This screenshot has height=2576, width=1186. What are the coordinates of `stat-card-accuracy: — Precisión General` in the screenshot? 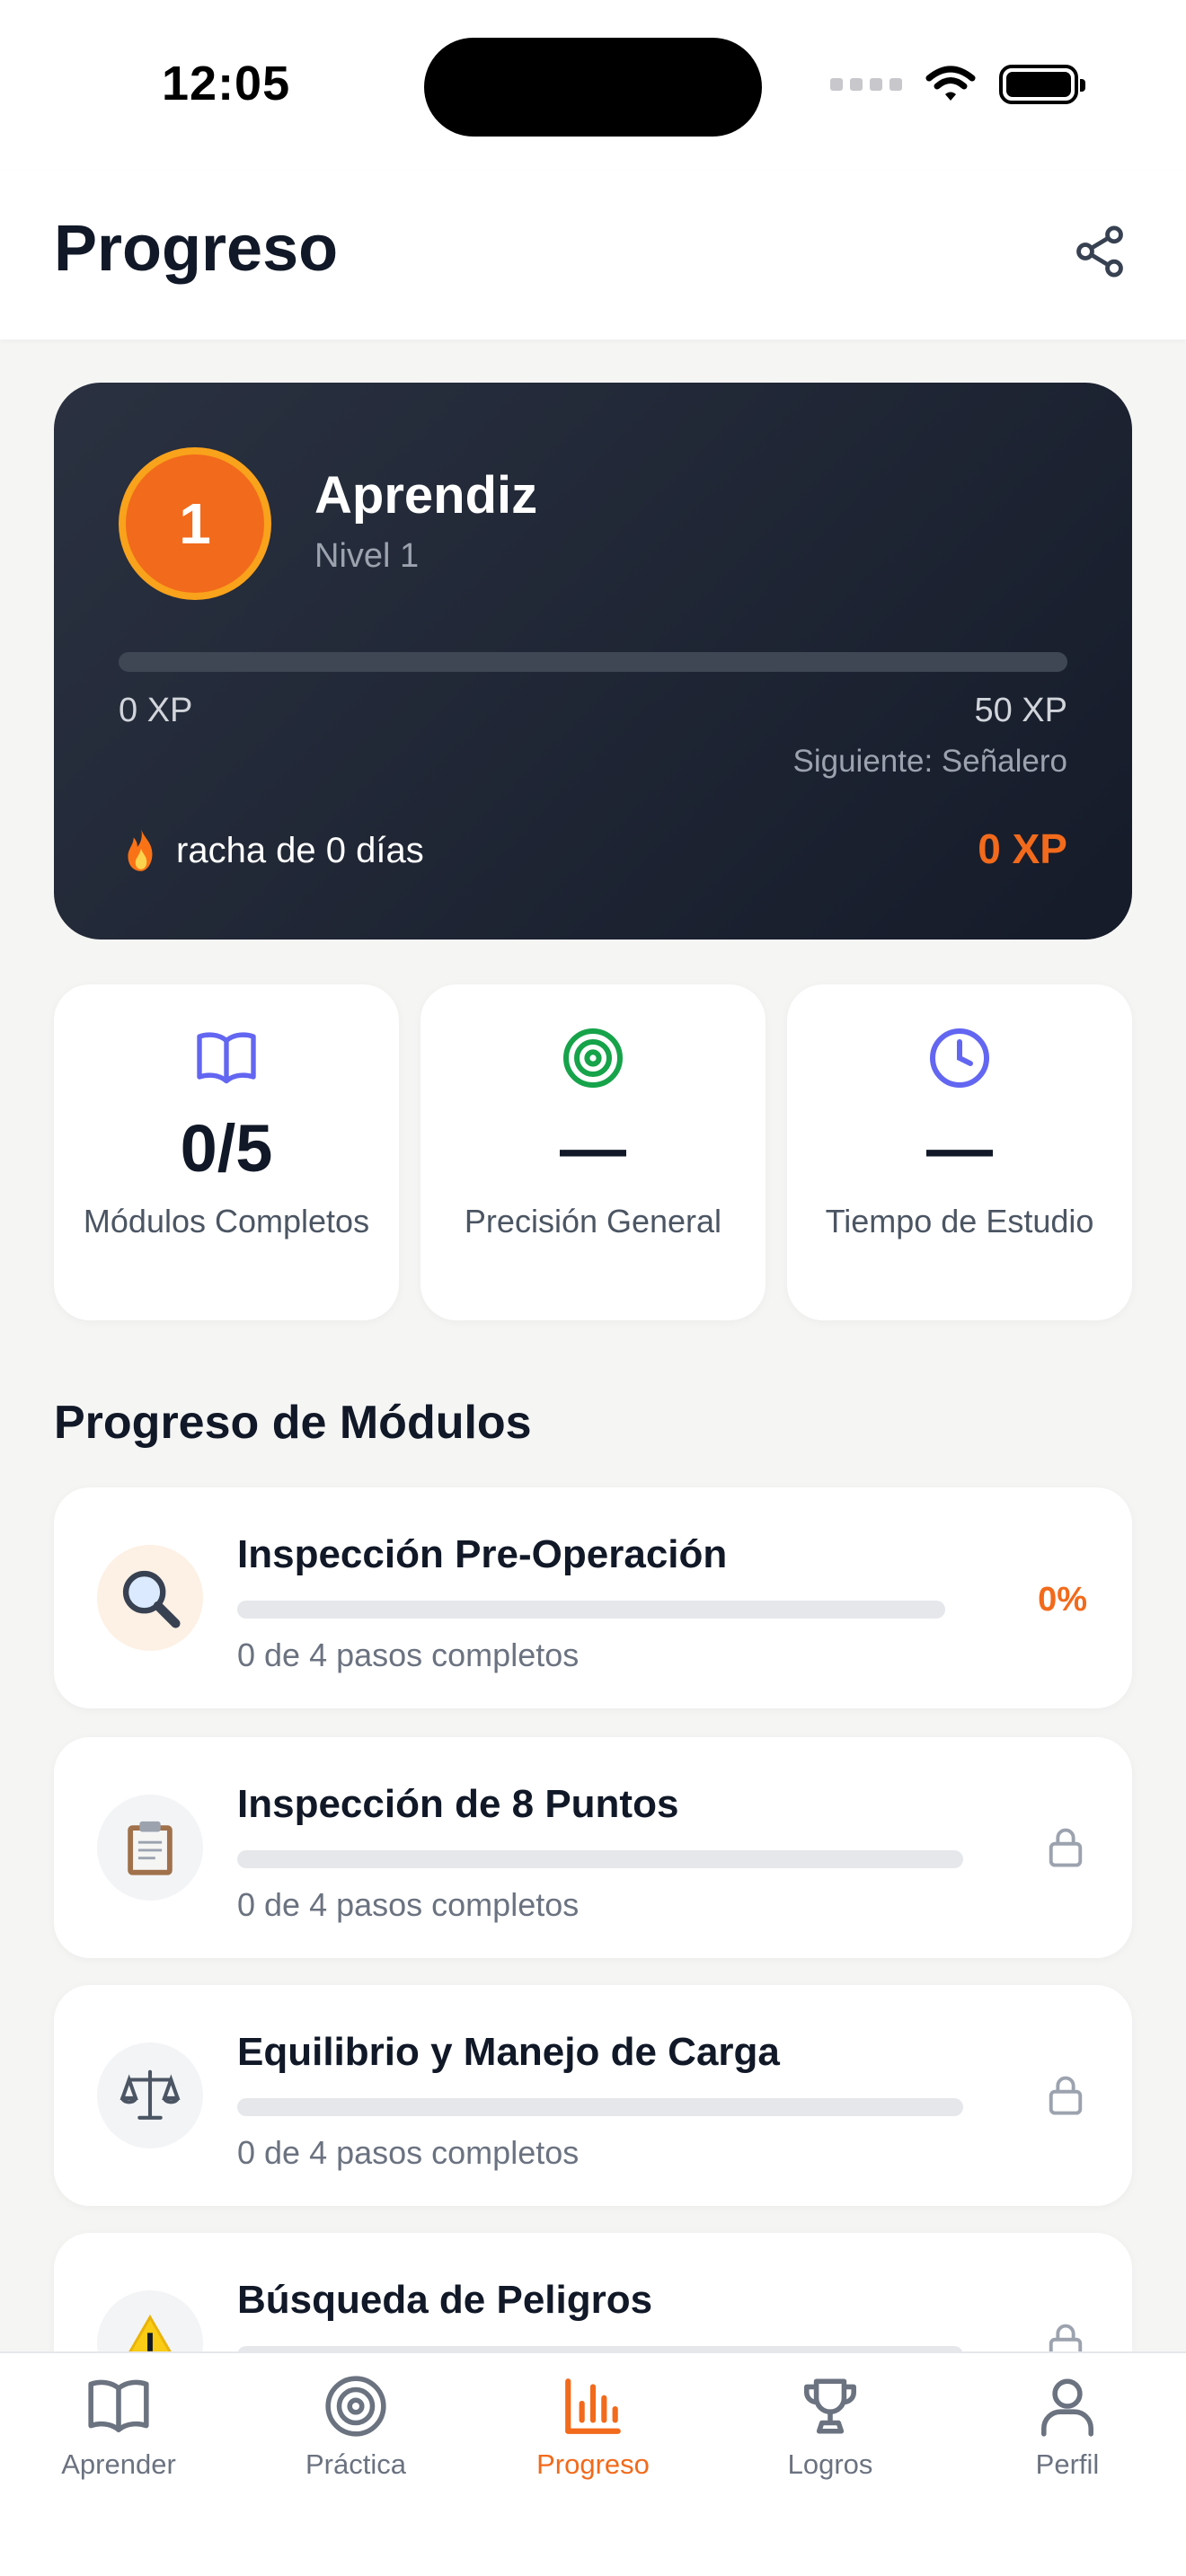 It's located at (593, 1152).